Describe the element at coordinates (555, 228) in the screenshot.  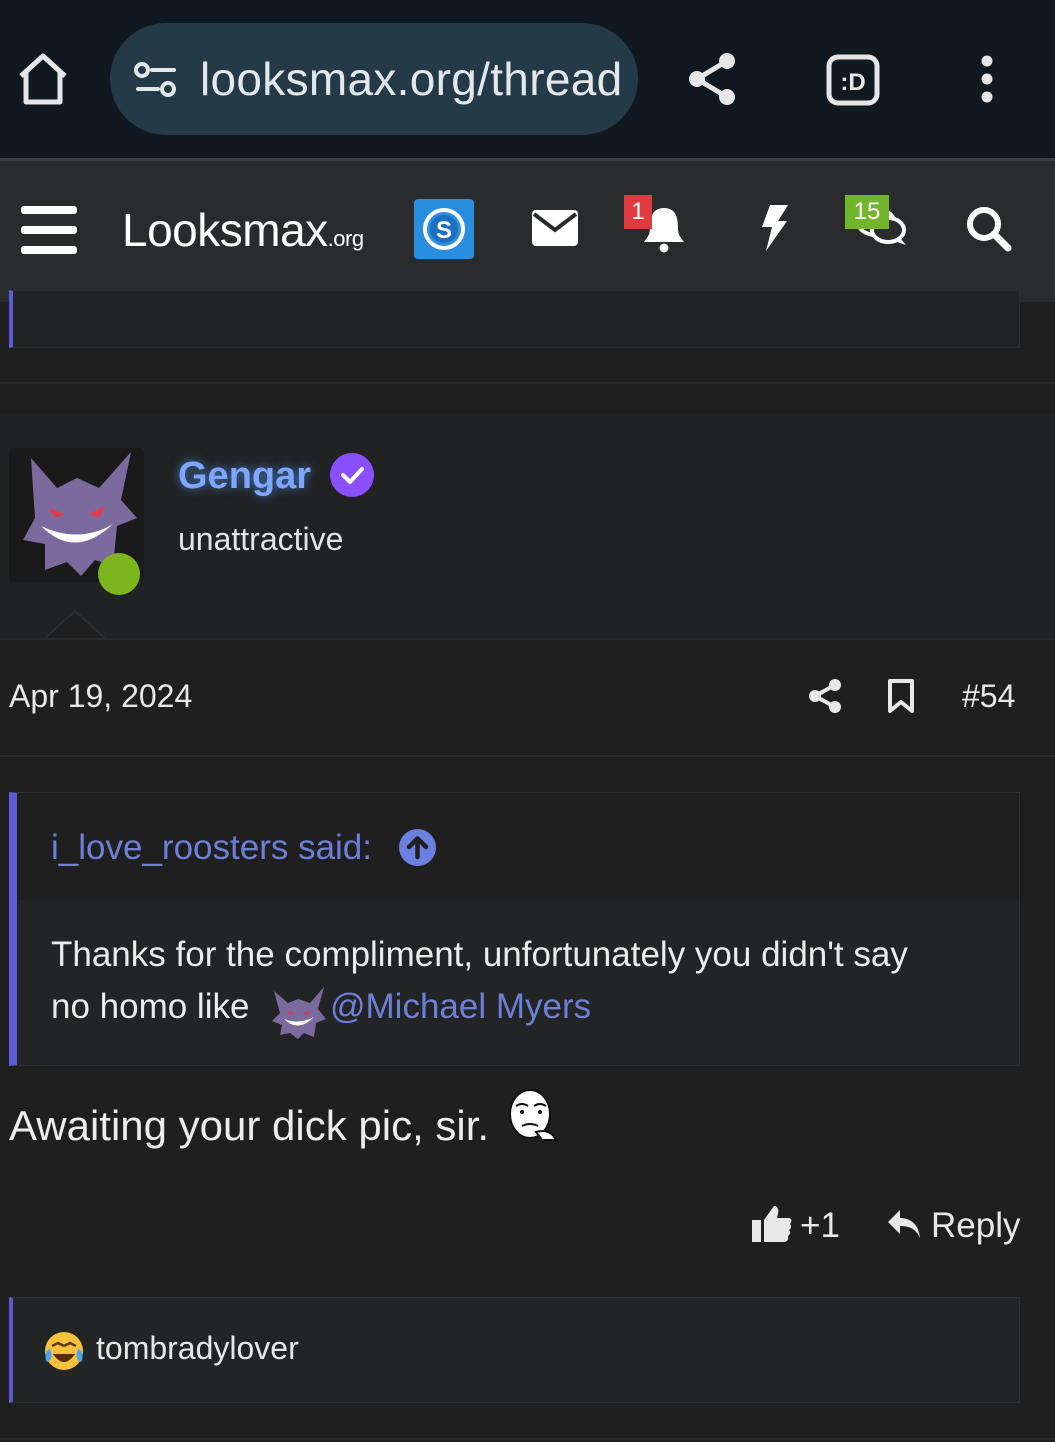
I see `mail-icon` at that location.